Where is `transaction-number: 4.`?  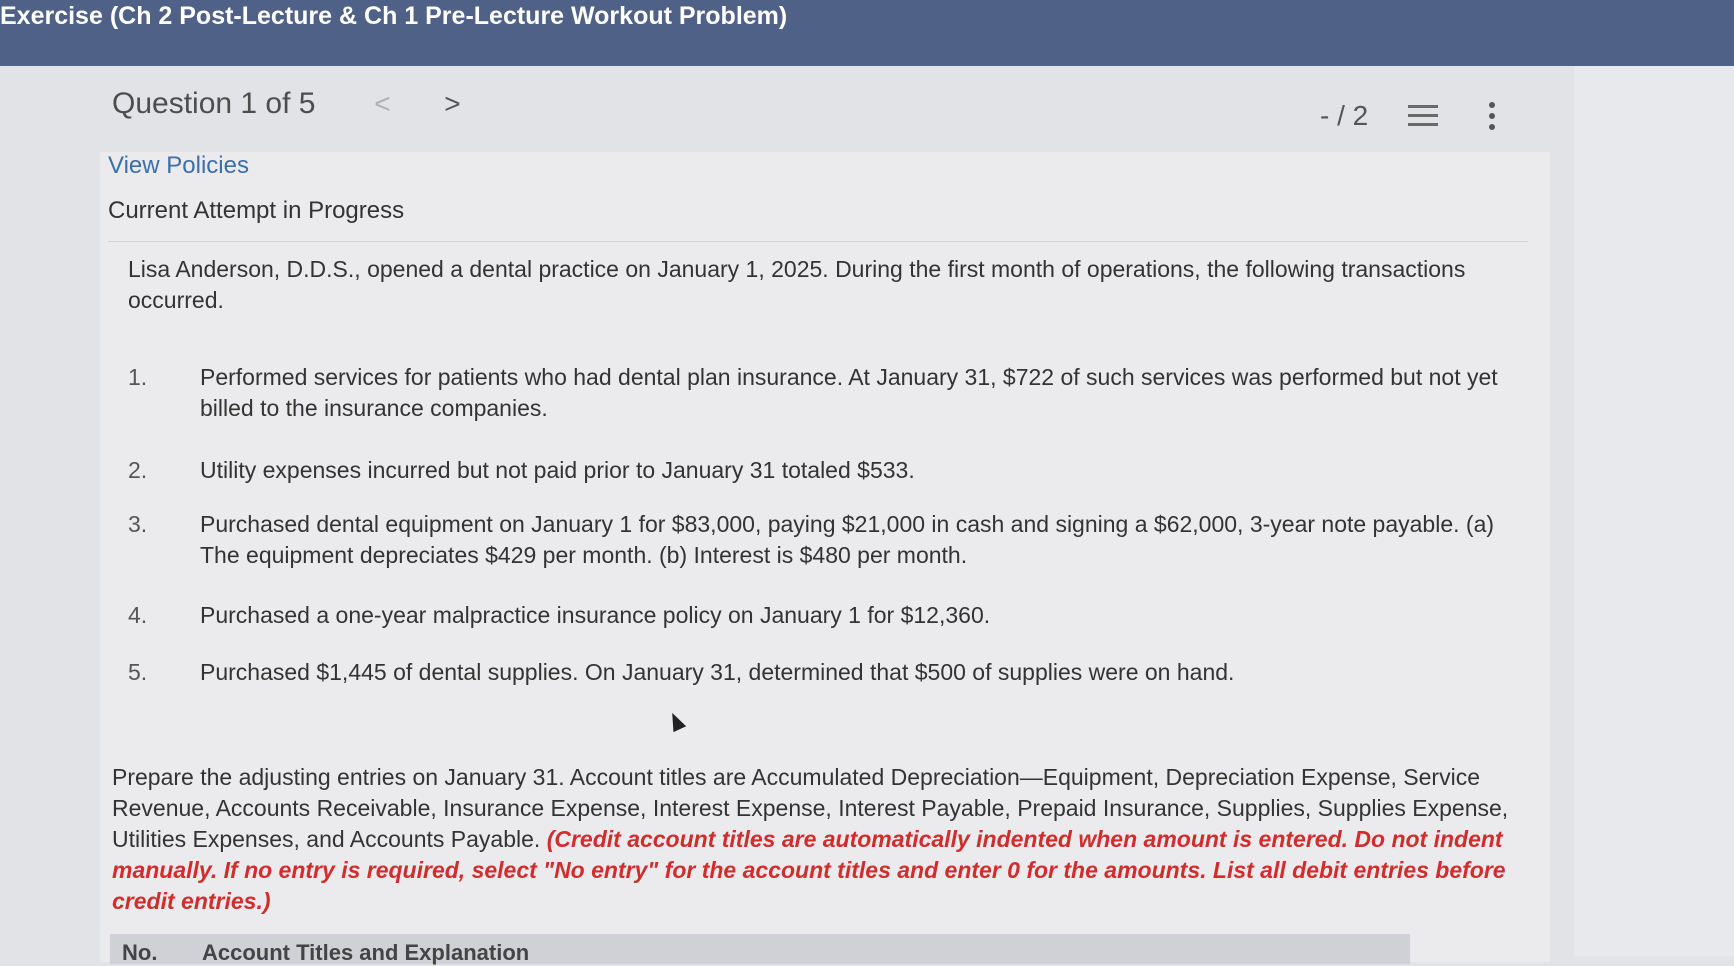 transaction-number: 4. is located at coordinates (138, 615).